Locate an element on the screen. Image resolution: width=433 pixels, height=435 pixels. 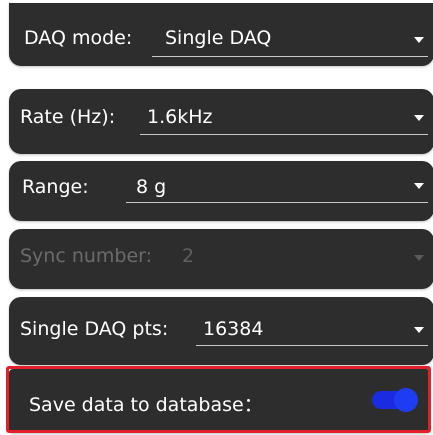
range-label: Range: is located at coordinates (55, 187).